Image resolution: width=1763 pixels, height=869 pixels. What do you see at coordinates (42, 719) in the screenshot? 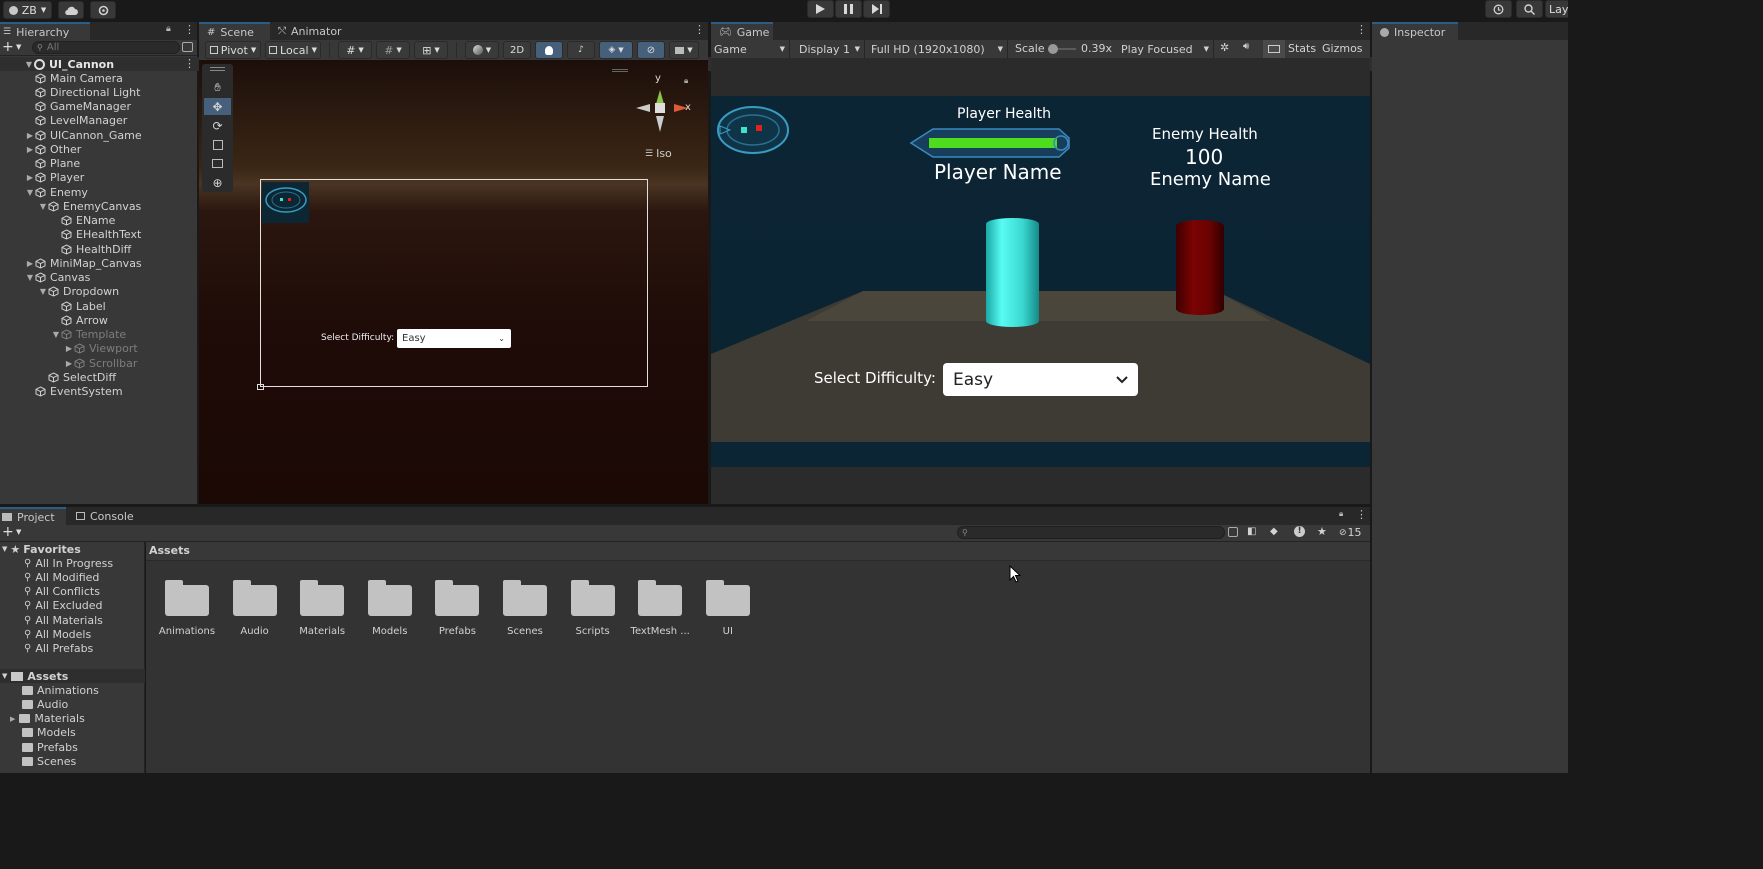
I see `asset-tree-item: ▶ Materials` at bounding box center [42, 719].